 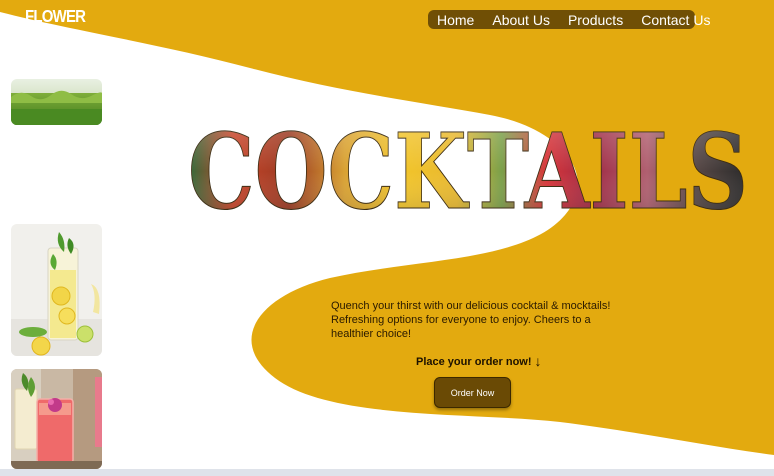 What do you see at coordinates (474, 362) in the screenshot?
I see `order-prompt-text: Place your order now!` at bounding box center [474, 362].